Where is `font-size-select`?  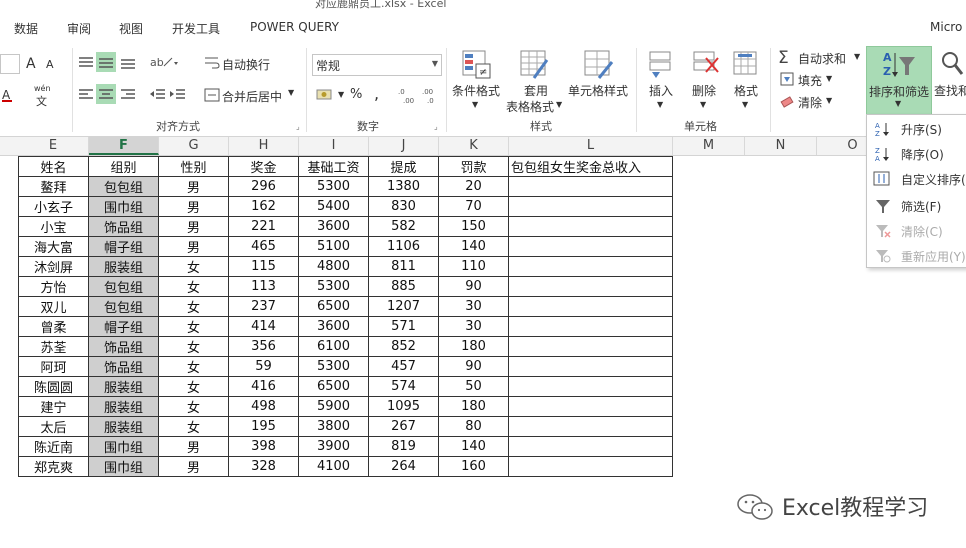 font-size-select is located at coordinates (10, 64).